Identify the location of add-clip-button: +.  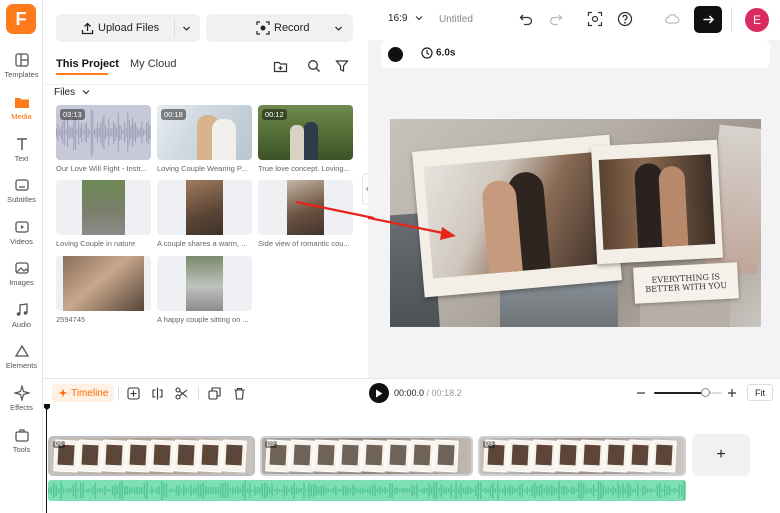
(721, 455).